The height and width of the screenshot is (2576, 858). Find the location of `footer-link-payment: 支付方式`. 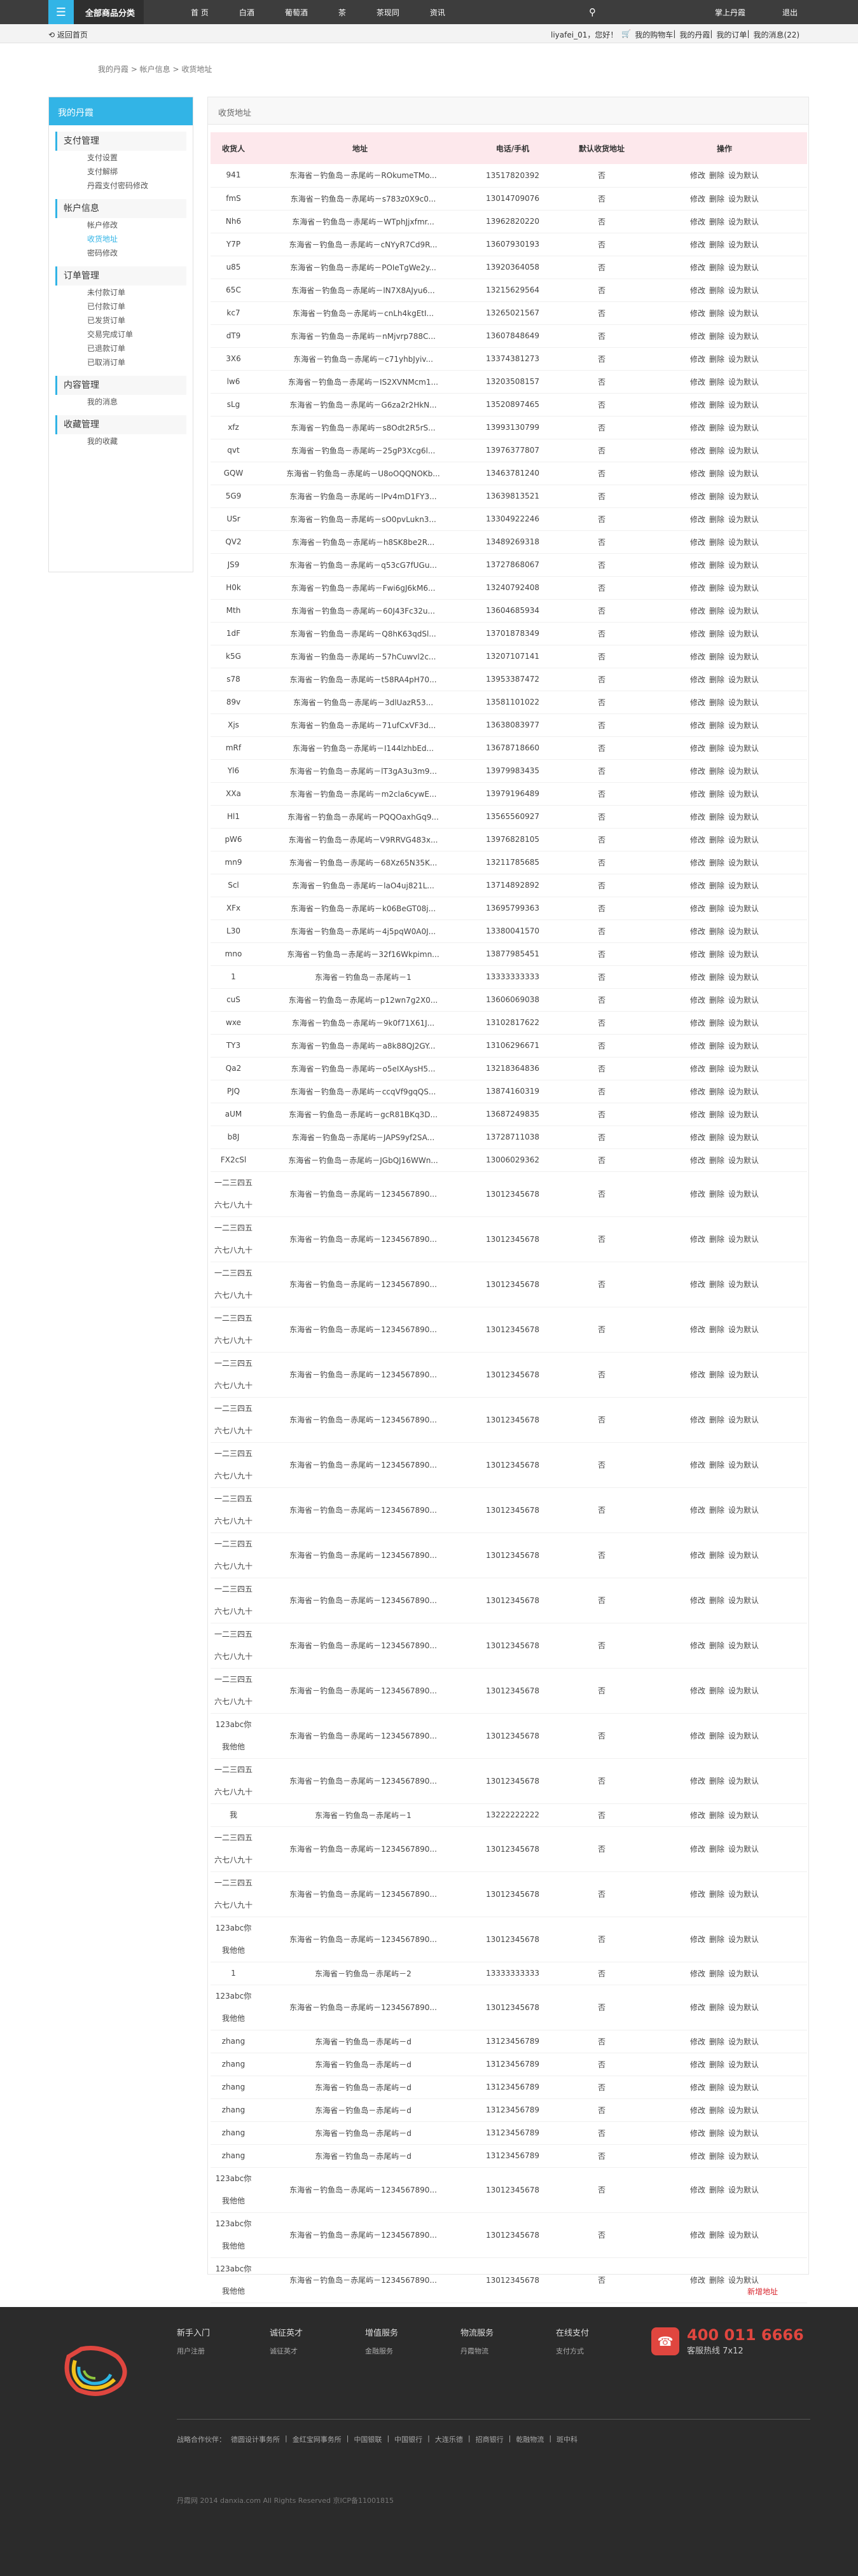

footer-link-payment: 支付方式 is located at coordinates (570, 2351).